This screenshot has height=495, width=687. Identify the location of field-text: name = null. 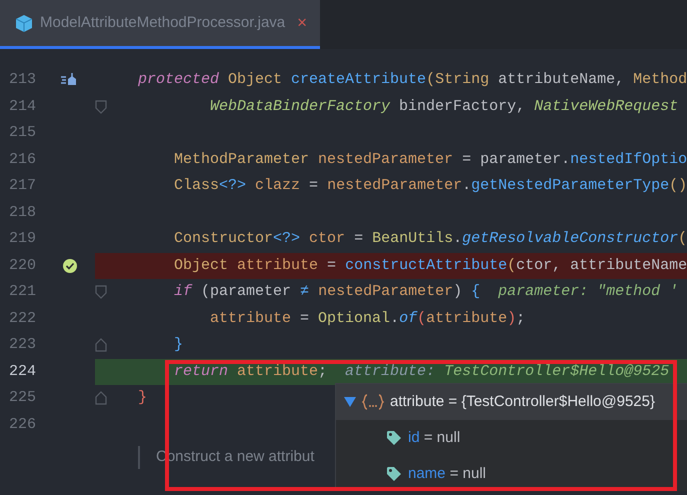
(447, 474).